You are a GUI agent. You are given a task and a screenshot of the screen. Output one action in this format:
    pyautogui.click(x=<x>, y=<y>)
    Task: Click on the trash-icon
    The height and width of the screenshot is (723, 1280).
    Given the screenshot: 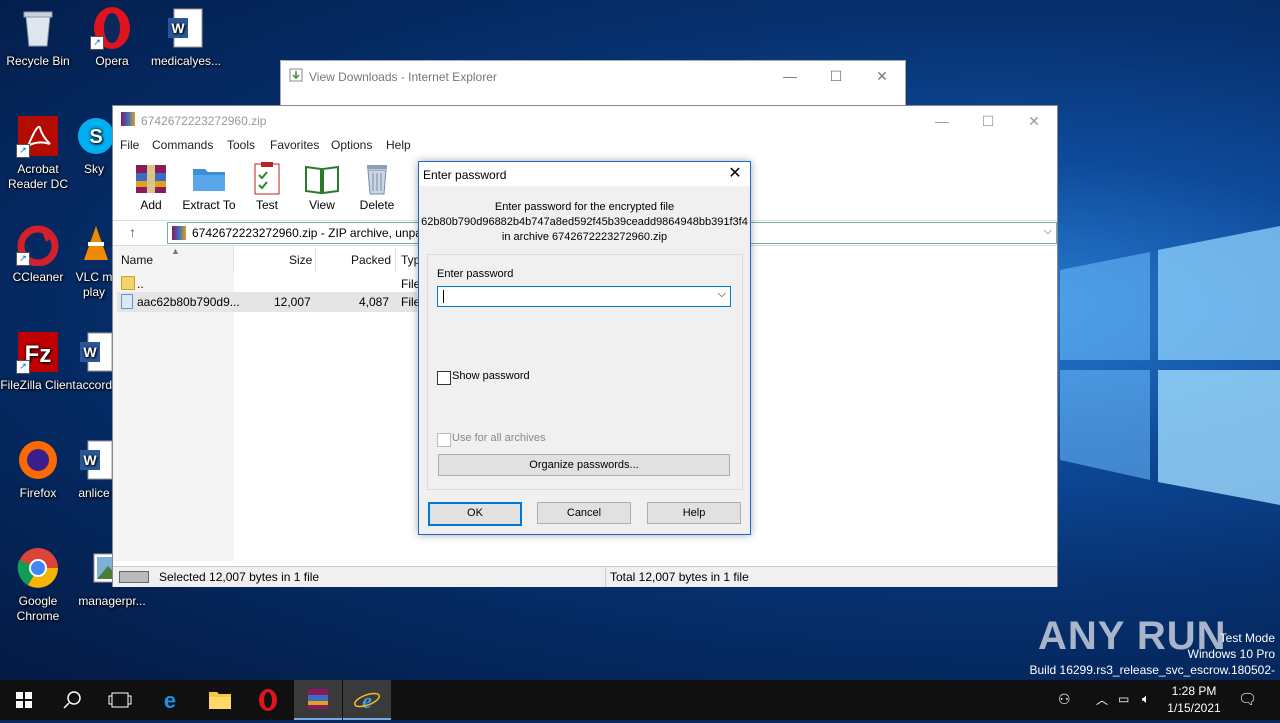 What is the action you would take?
    pyautogui.click(x=377, y=178)
    